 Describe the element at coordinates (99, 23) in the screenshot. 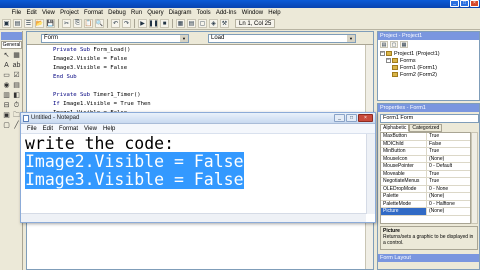

I see `find-icon: 🔍` at that location.